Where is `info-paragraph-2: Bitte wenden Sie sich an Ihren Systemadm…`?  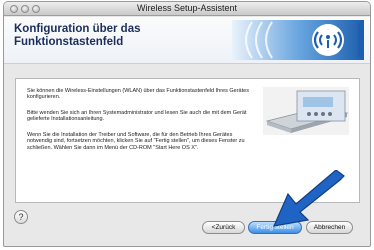 info-paragraph-2: Bitte wenden Sie sich an Ihren Systemadm… is located at coordinates (137, 116).